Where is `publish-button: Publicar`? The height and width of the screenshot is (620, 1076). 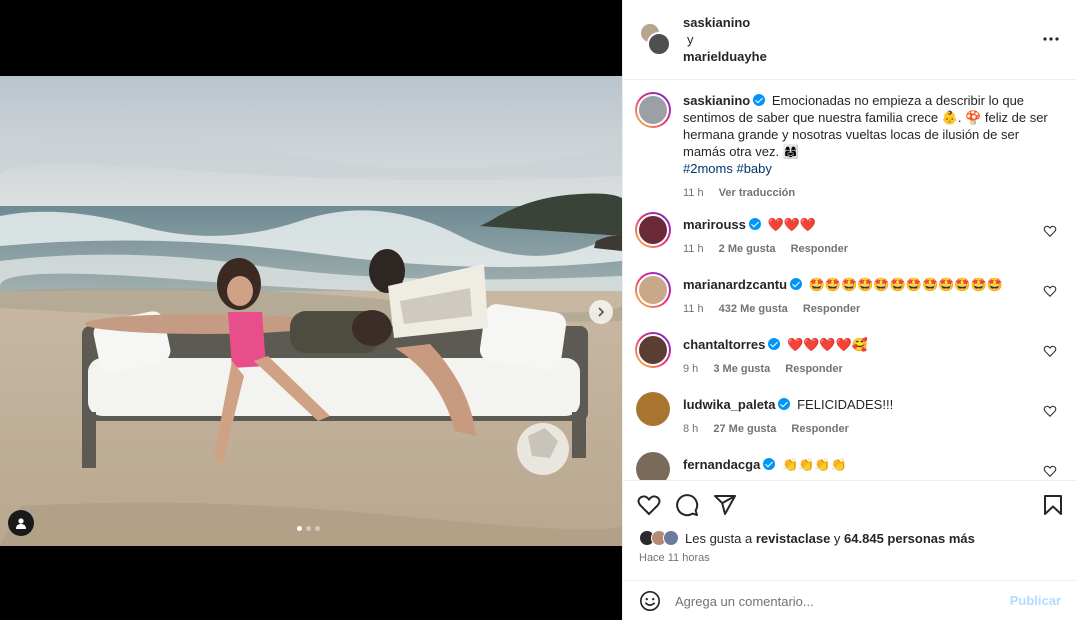
publish-button: Publicar is located at coordinates (1035, 600).